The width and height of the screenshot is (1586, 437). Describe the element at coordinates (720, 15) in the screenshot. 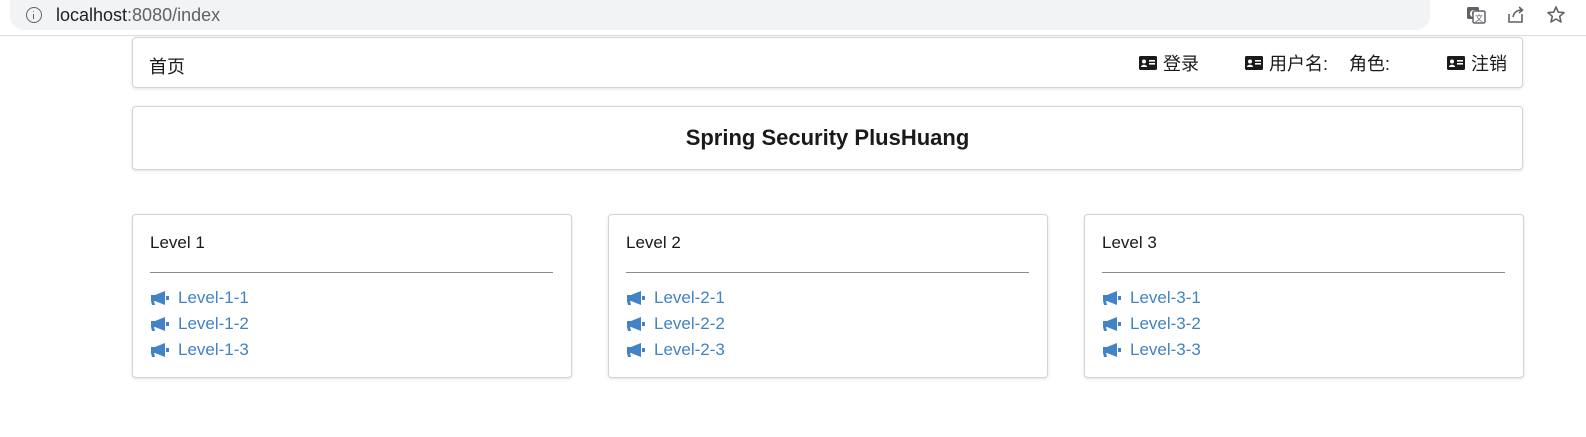

I see `url-omnibox: localhost:8080/index` at that location.